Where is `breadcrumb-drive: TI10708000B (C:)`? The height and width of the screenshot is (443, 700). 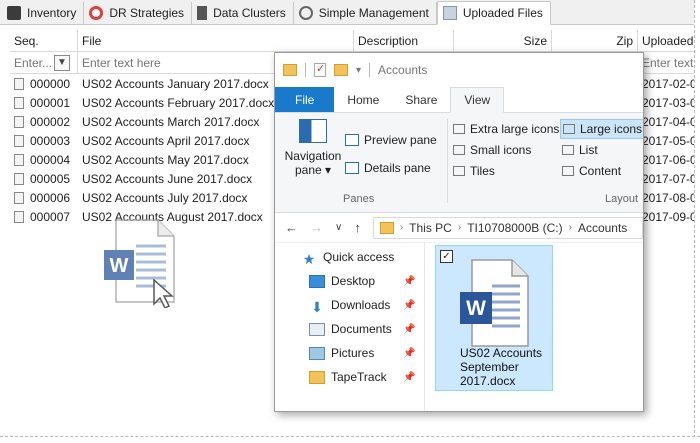 breadcrumb-drive: TI10708000B (C:) is located at coordinates (514, 228).